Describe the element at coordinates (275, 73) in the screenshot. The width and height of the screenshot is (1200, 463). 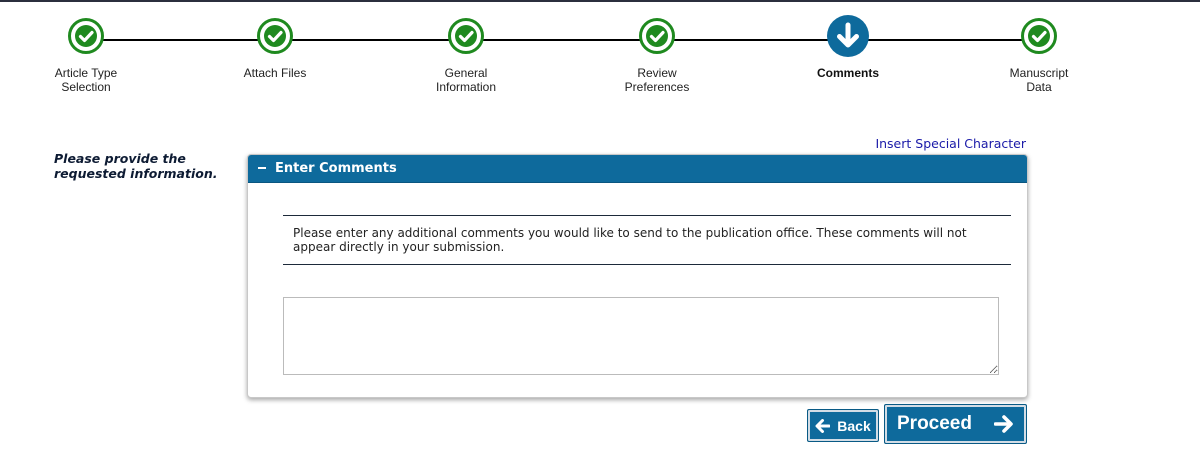
I see `step-label: Attach Files` at that location.